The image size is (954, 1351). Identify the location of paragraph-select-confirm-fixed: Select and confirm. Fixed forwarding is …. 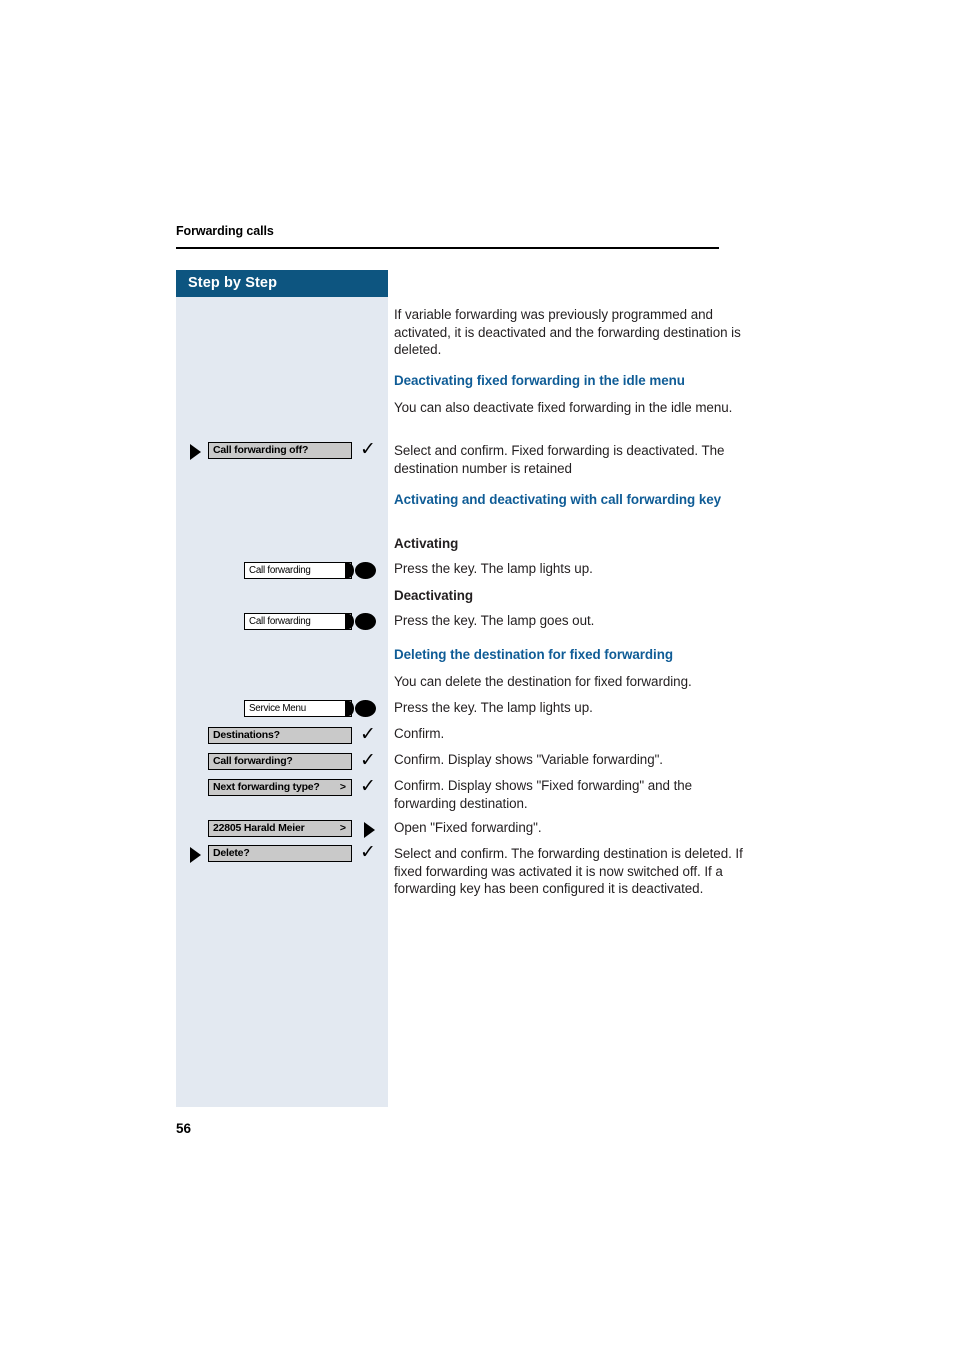
(559, 459).